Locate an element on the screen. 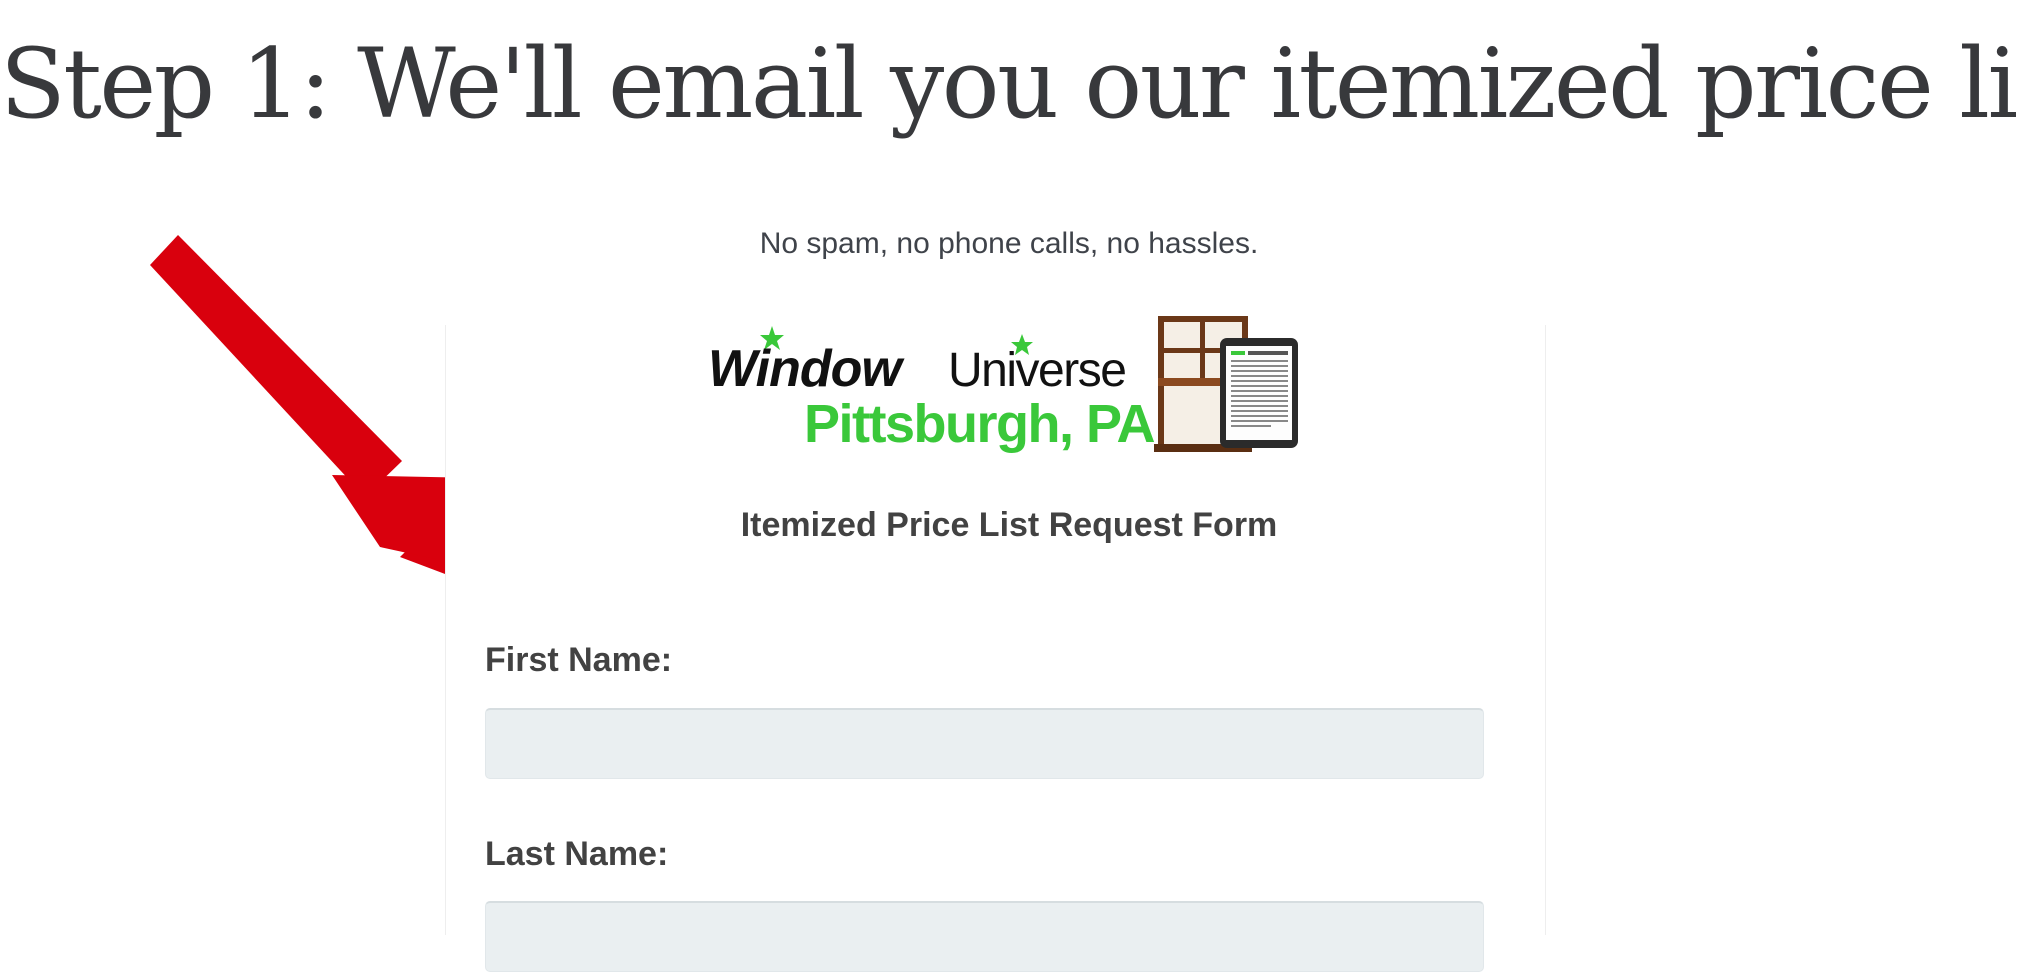  last-name-label: Last Name: is located at coordinates (577, 854).